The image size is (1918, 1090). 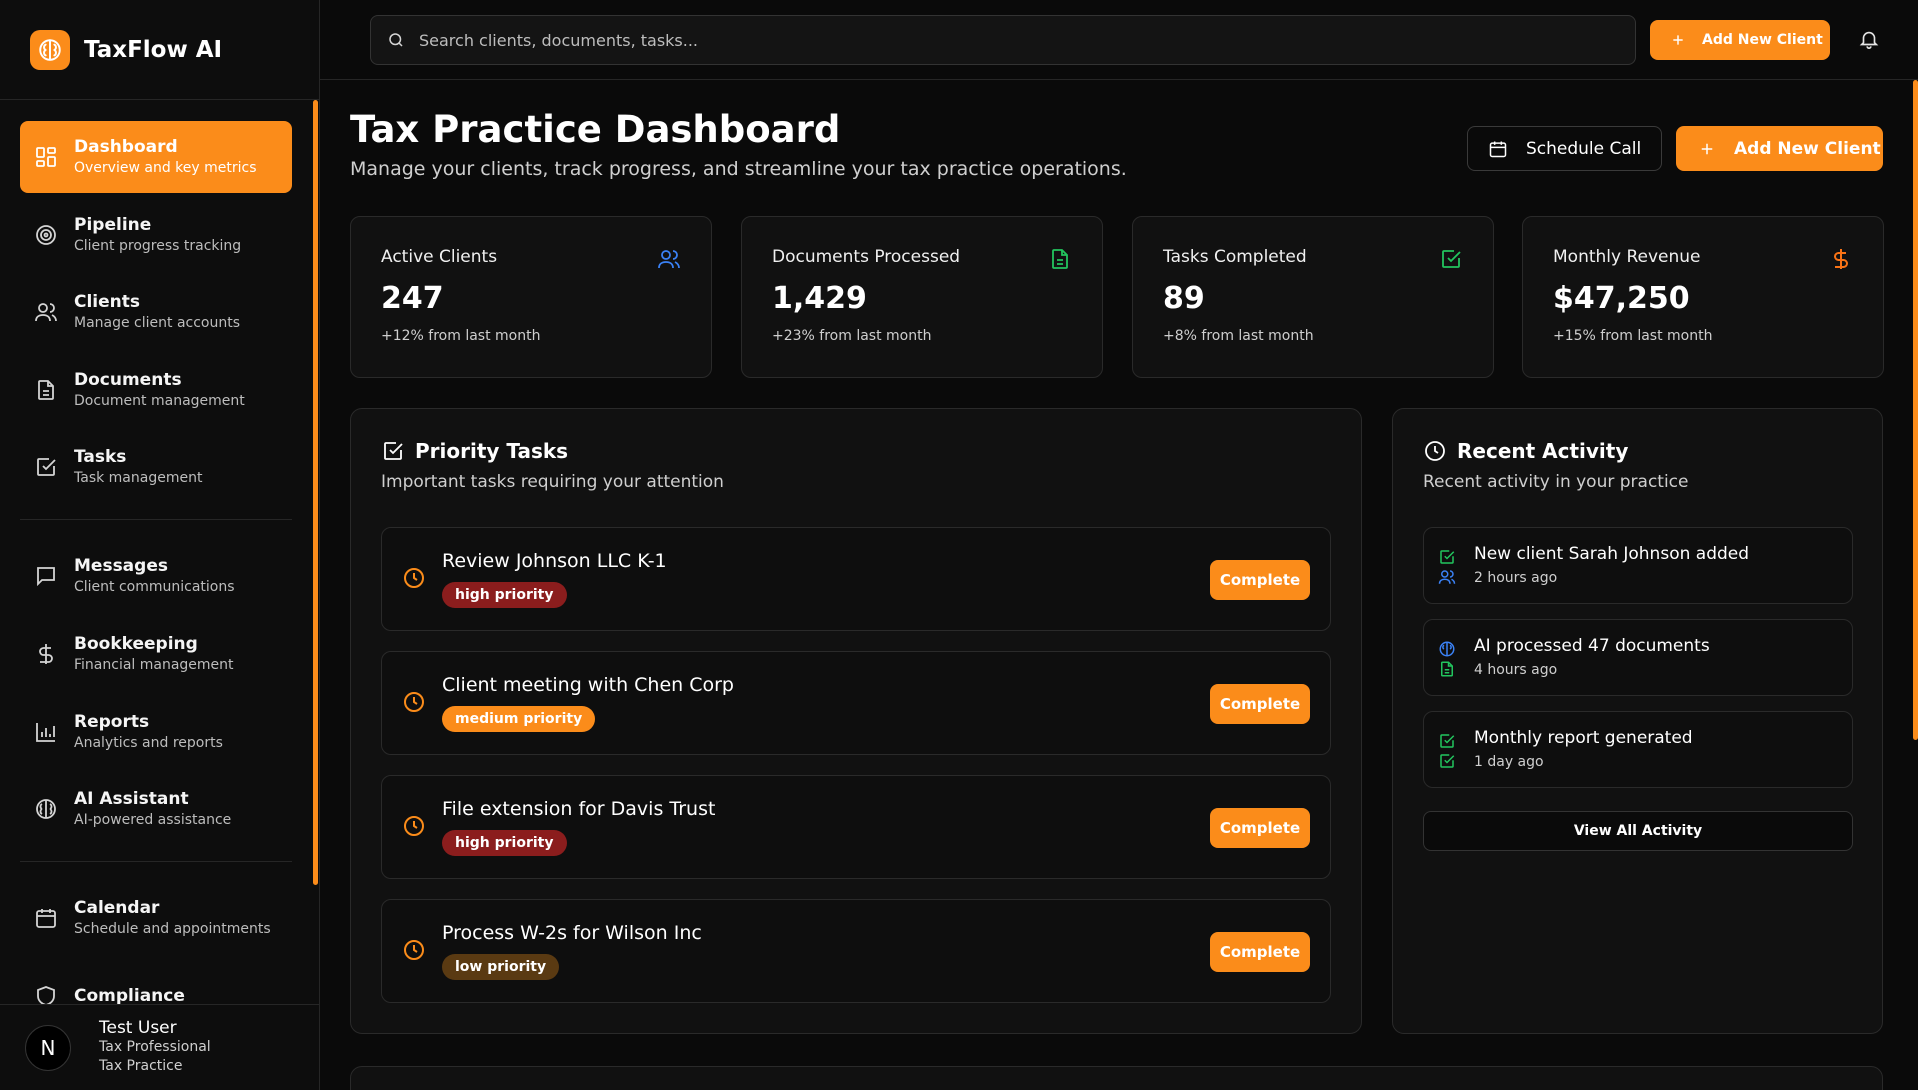 What do you see at coordinates (396, 40) in the screenshot?
I see `search-icon` at bounding box center [396, 40].